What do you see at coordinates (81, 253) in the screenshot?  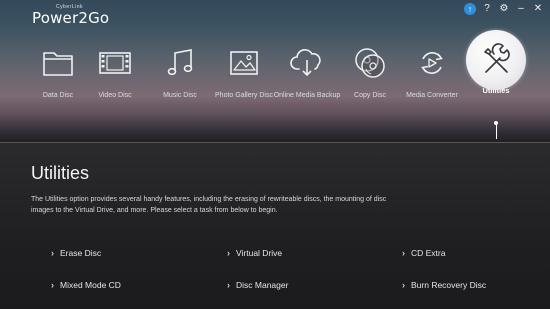 I see `task-label: Erase Disc` at bounding box center [81, 253].